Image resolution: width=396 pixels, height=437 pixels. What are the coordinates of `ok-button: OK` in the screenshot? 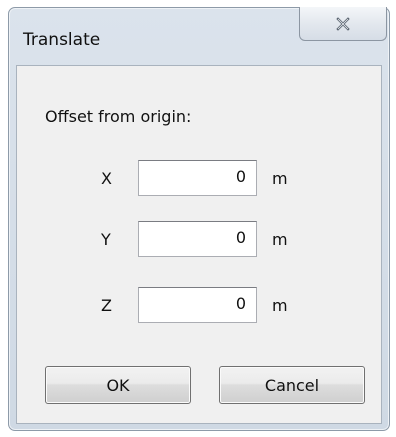 It's located at (118, 385).